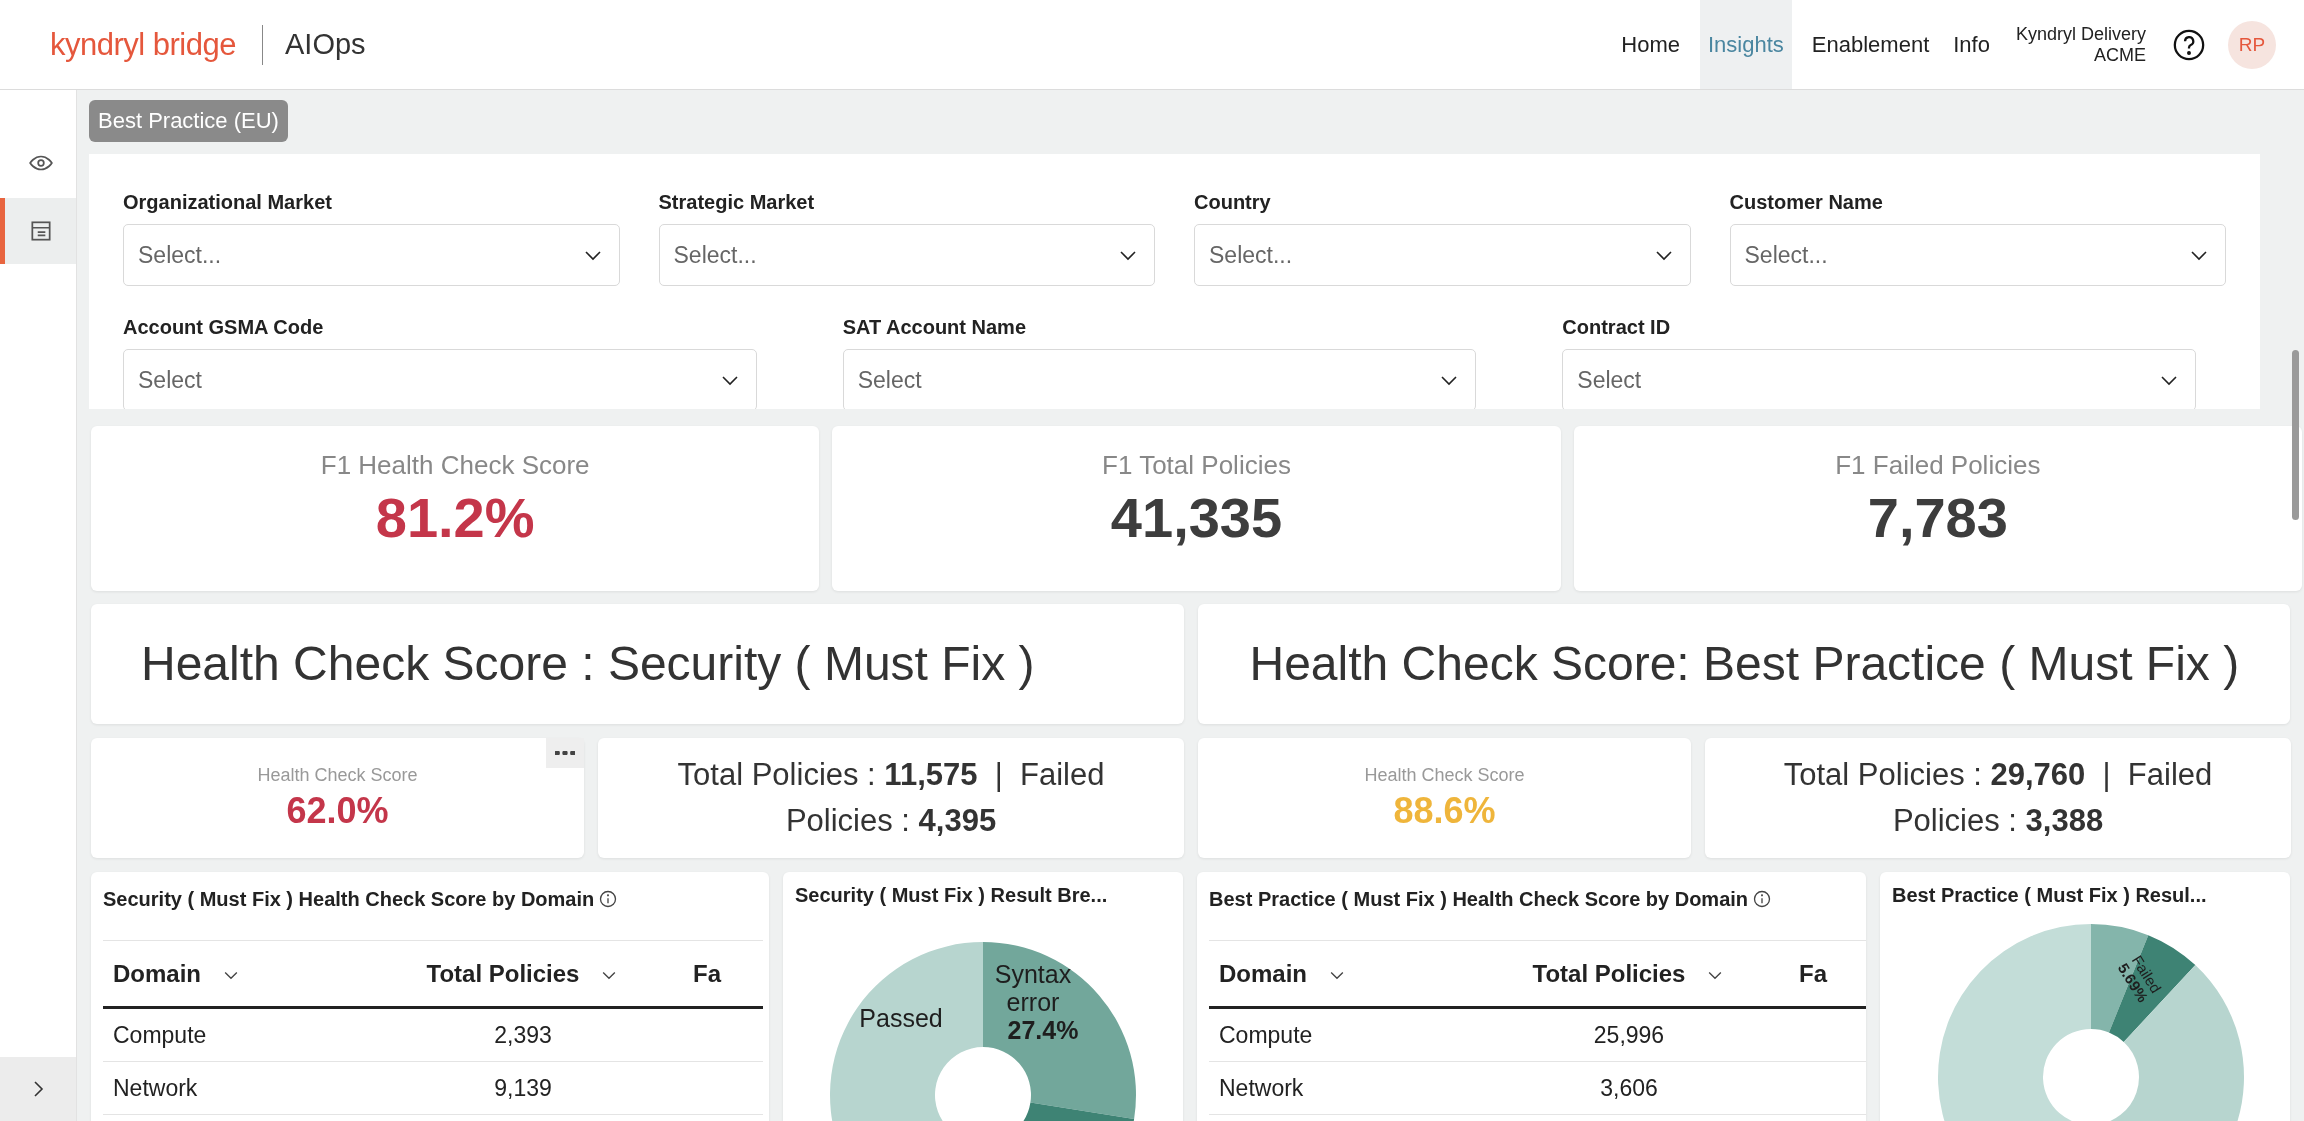 This screenshot has width=2304, height=1121. Describe the element at coordinates (2120, 55) in the screenshot. I see `account-name: ACME` at that location.